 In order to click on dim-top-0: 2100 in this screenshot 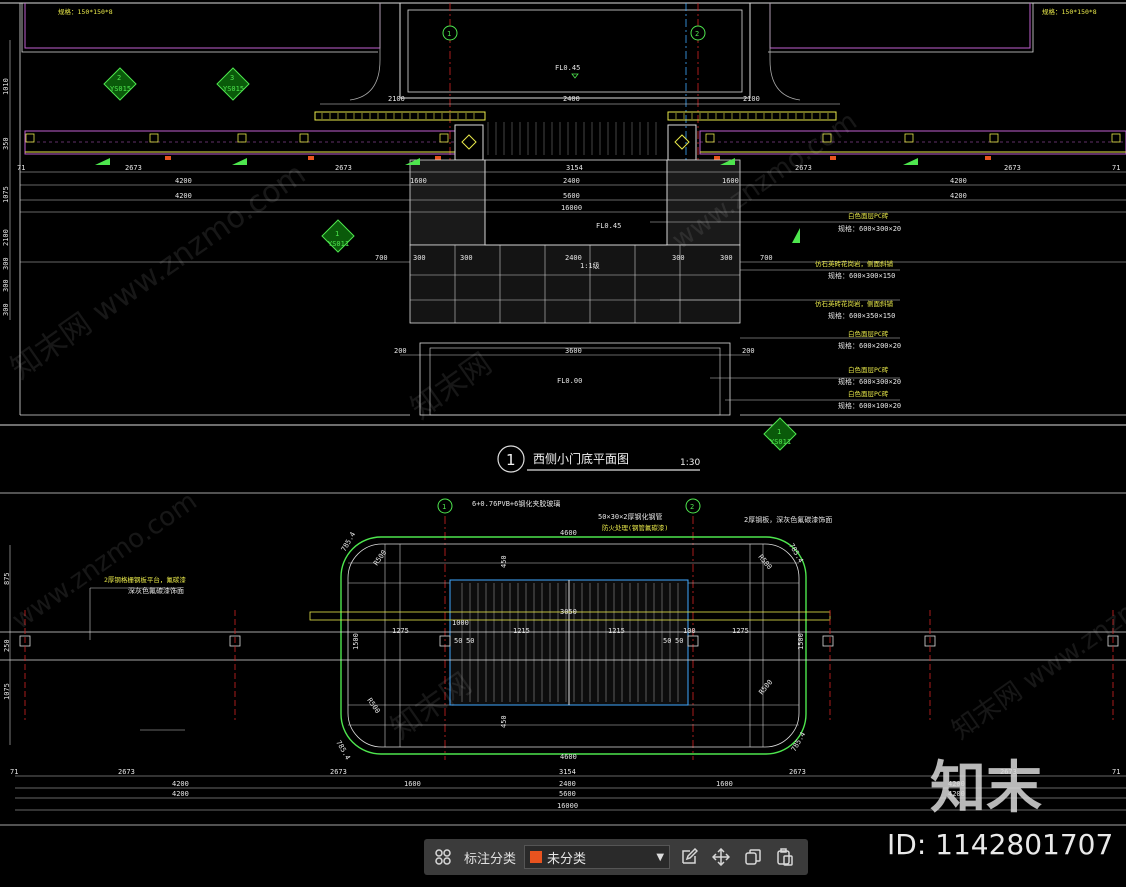, I will do `click(396, 99)`.